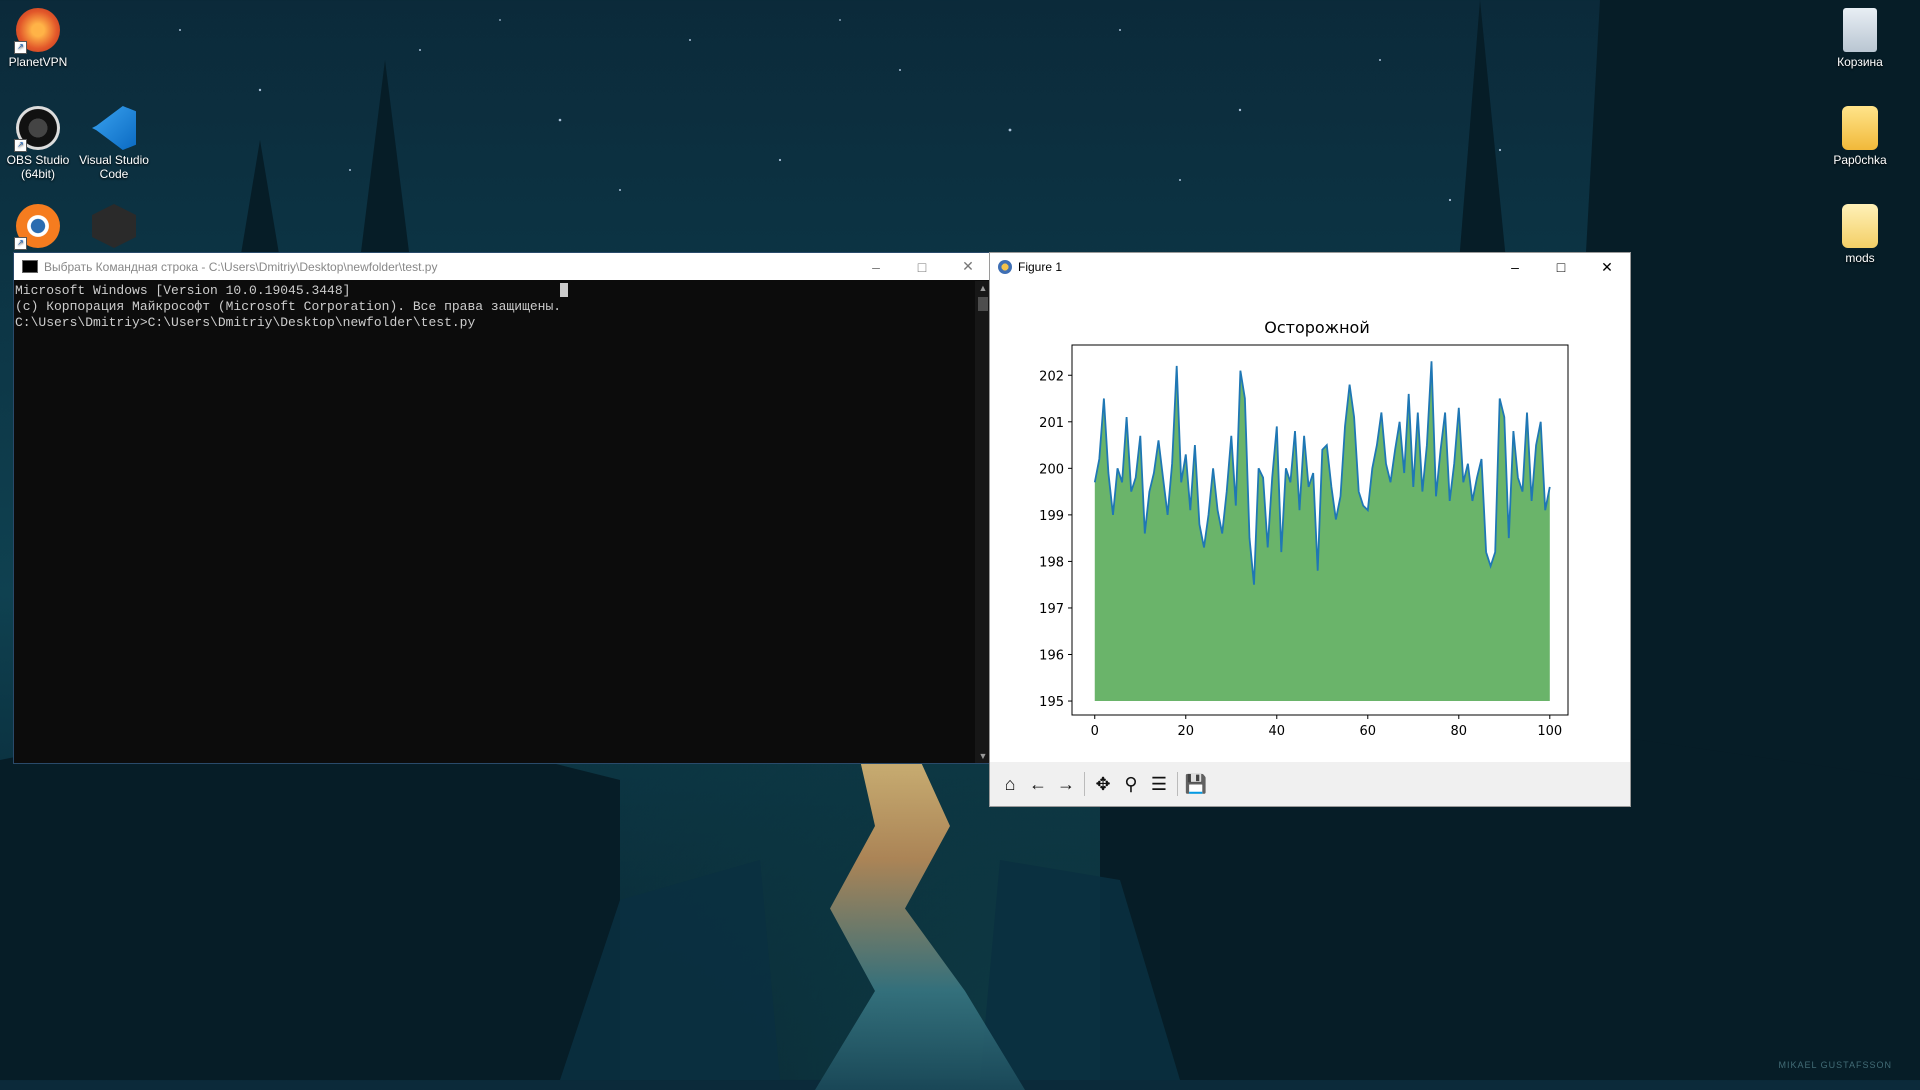 The height and width of the screenshot is (1090, 1920). Describe the element at coordinates (114, 128) in the screenshot. I see `vscode-icon` at that location.